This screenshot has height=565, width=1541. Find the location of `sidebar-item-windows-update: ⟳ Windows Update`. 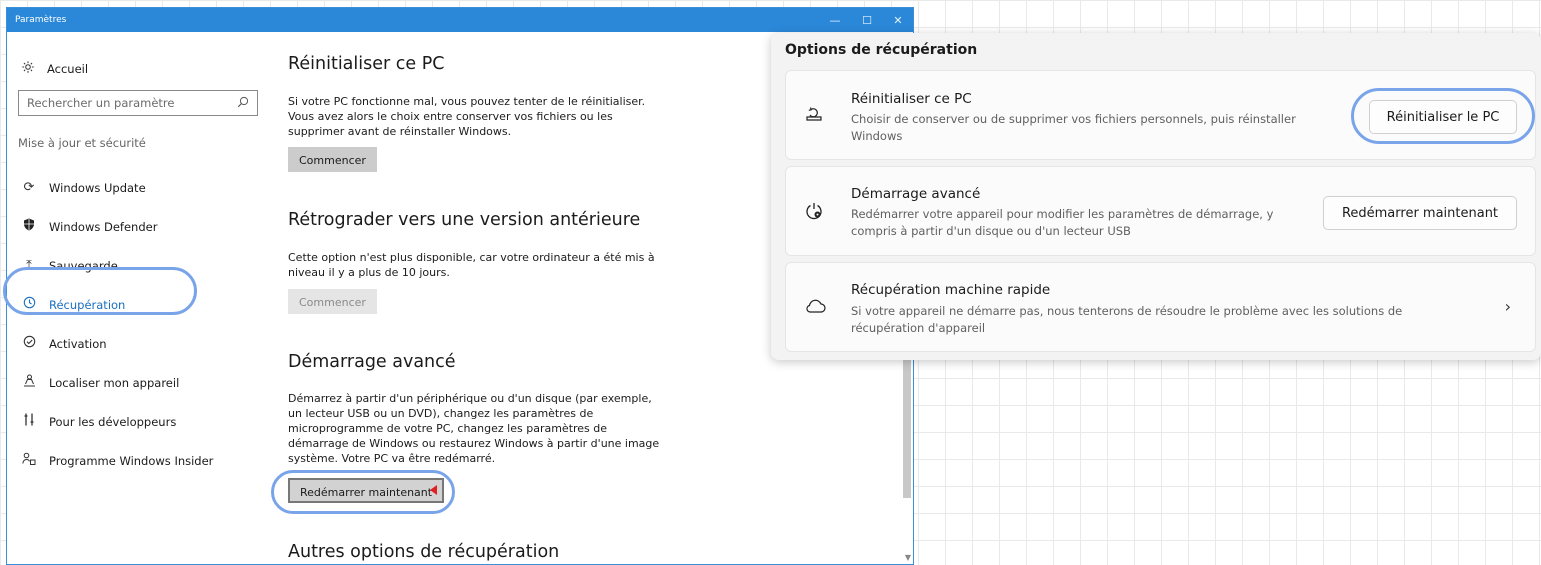

sidebar-item-windows-update: ⟳ Windows Update is located at coordinates (137, 187).